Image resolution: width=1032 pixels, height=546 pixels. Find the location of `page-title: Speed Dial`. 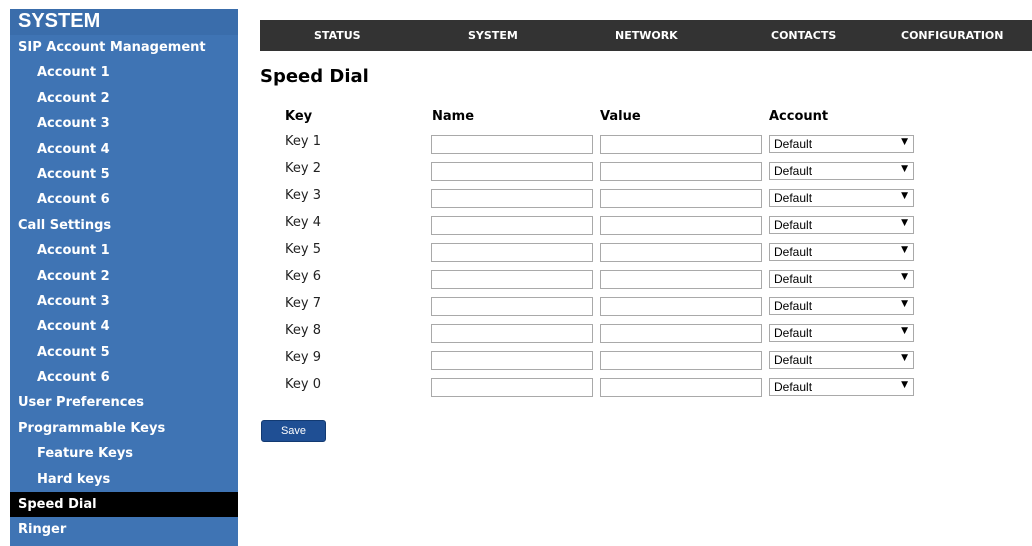

page-title: Speed Dial is located at coordinates (314, 76).